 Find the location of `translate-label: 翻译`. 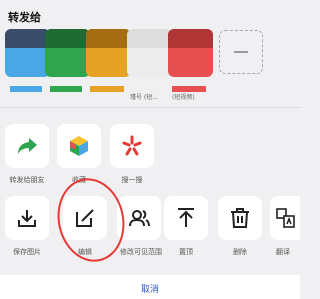

translate-label: 翻译 is located at coordinates (283, 252).